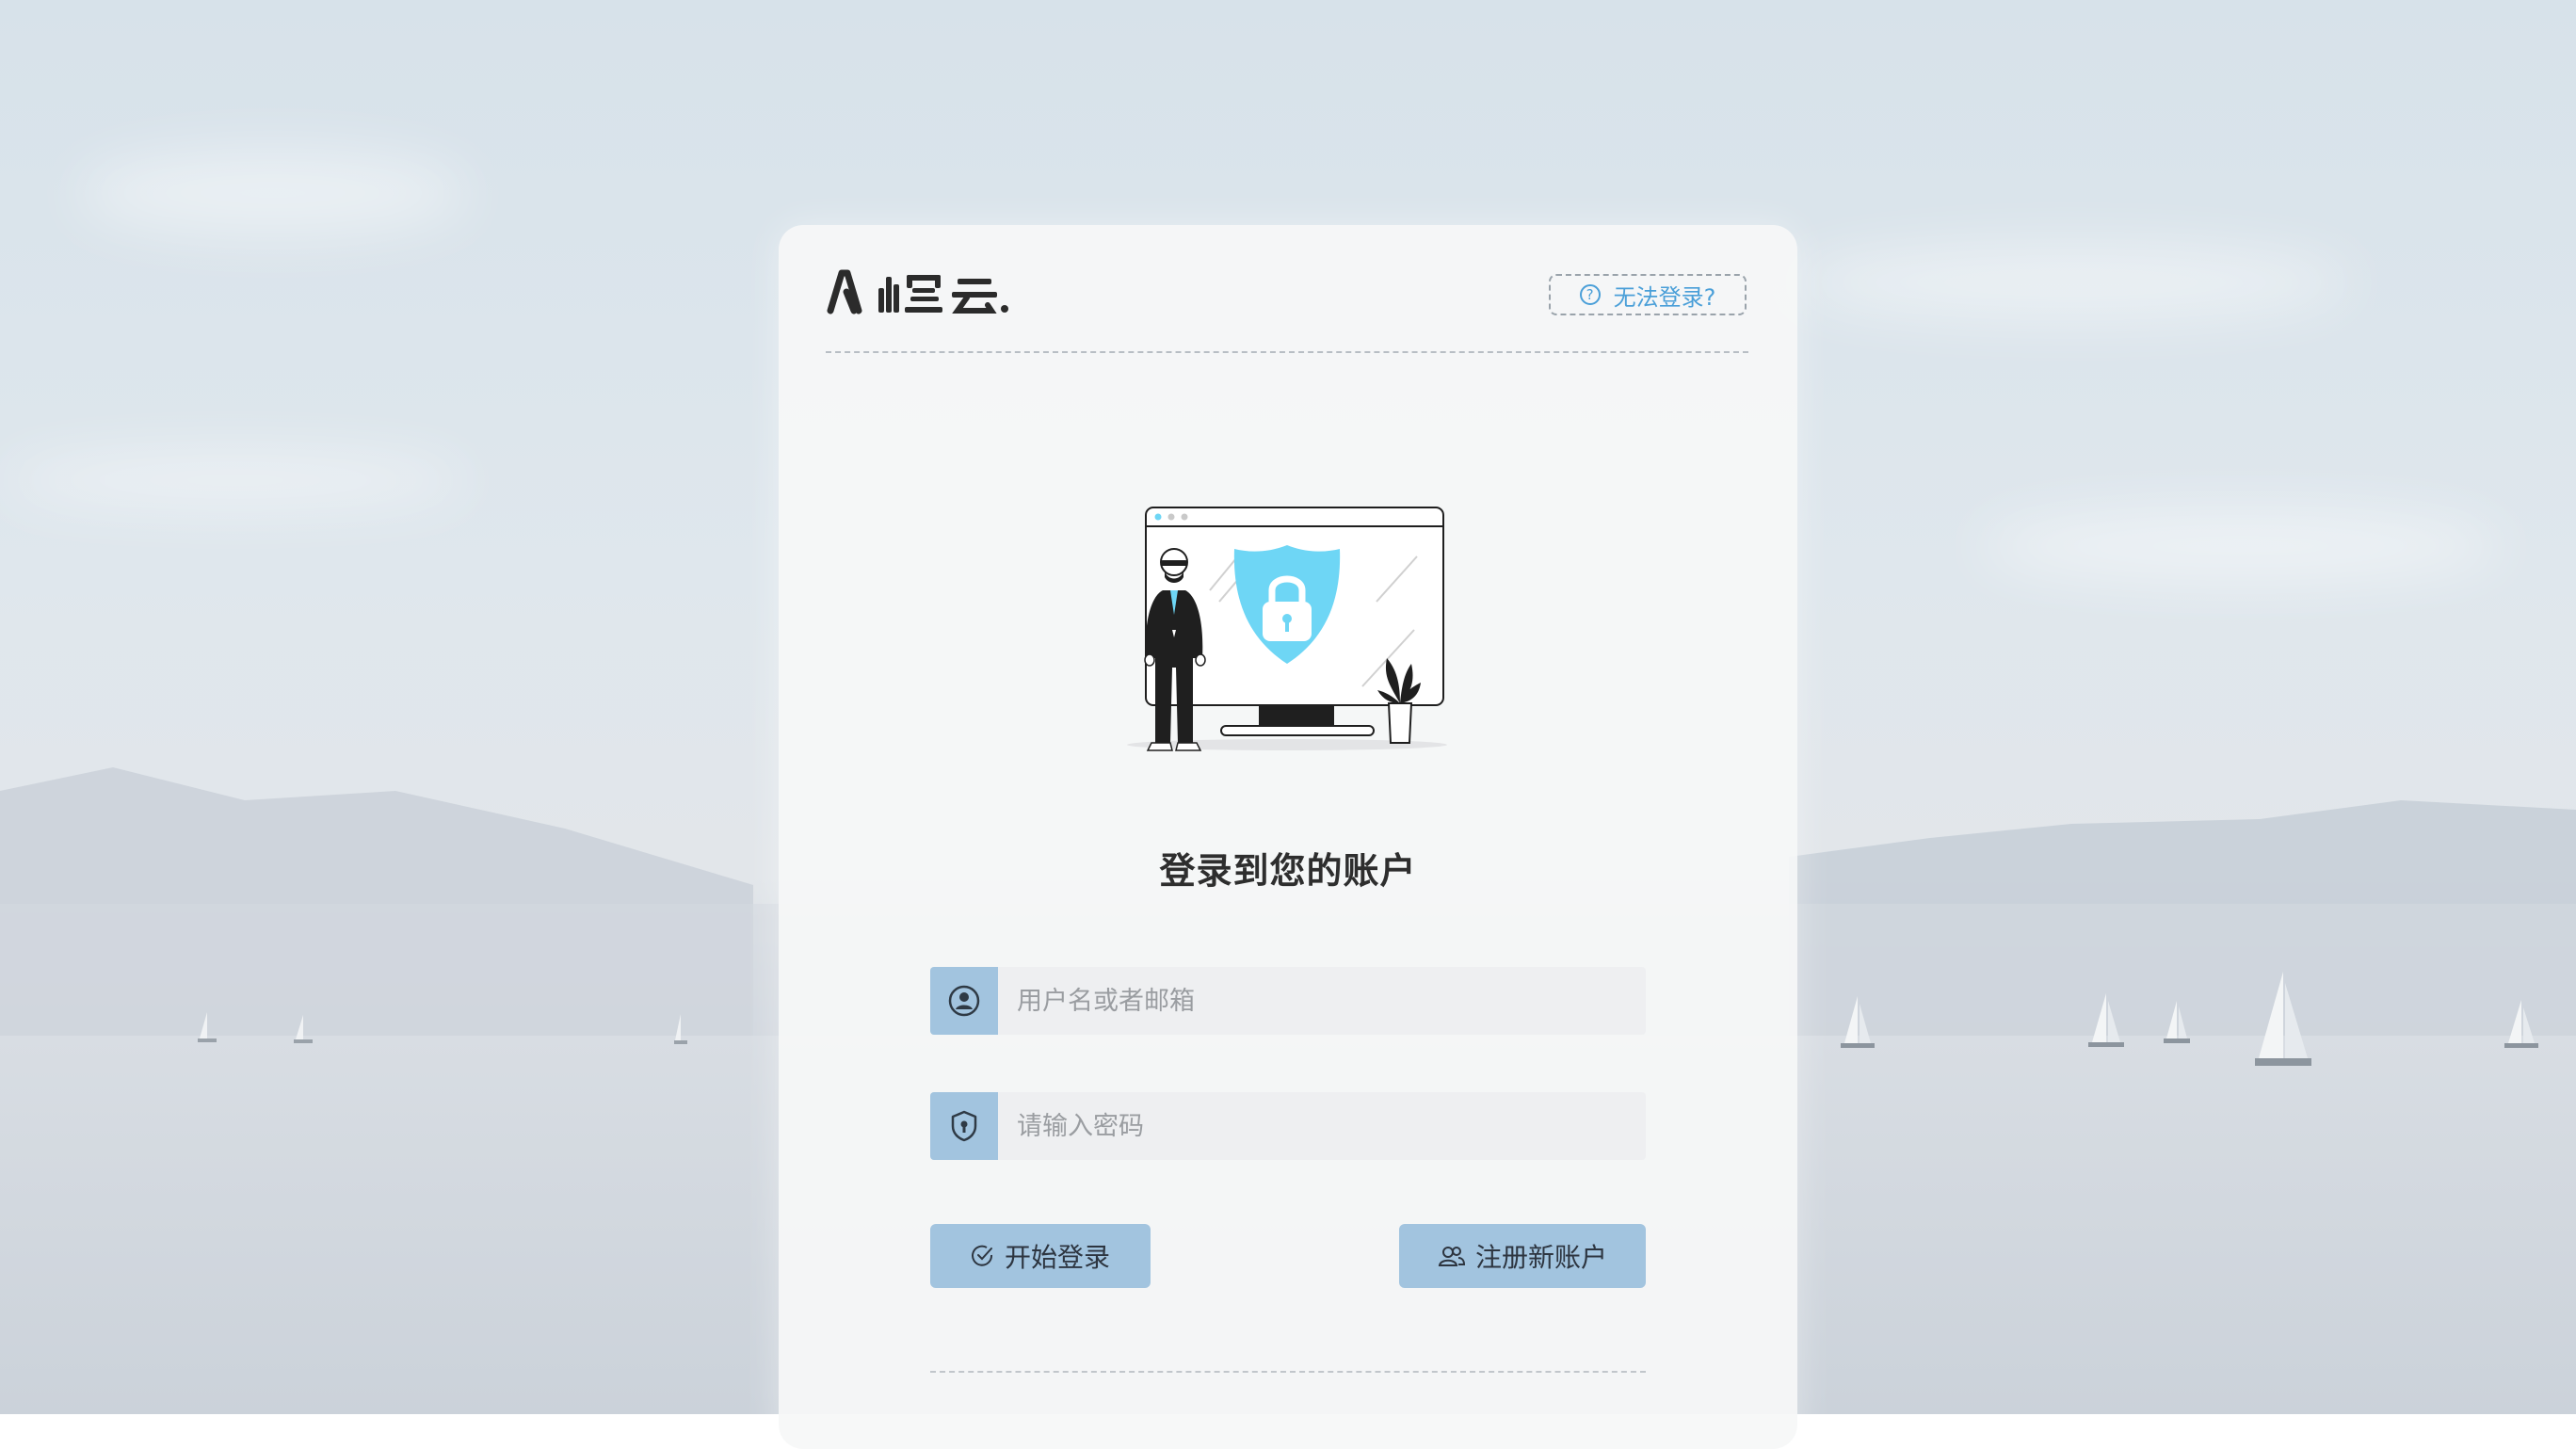 This screenshot has height=1449, width=2576. I want to click on login-title: 登录到您的账户, so click(1288, 871).